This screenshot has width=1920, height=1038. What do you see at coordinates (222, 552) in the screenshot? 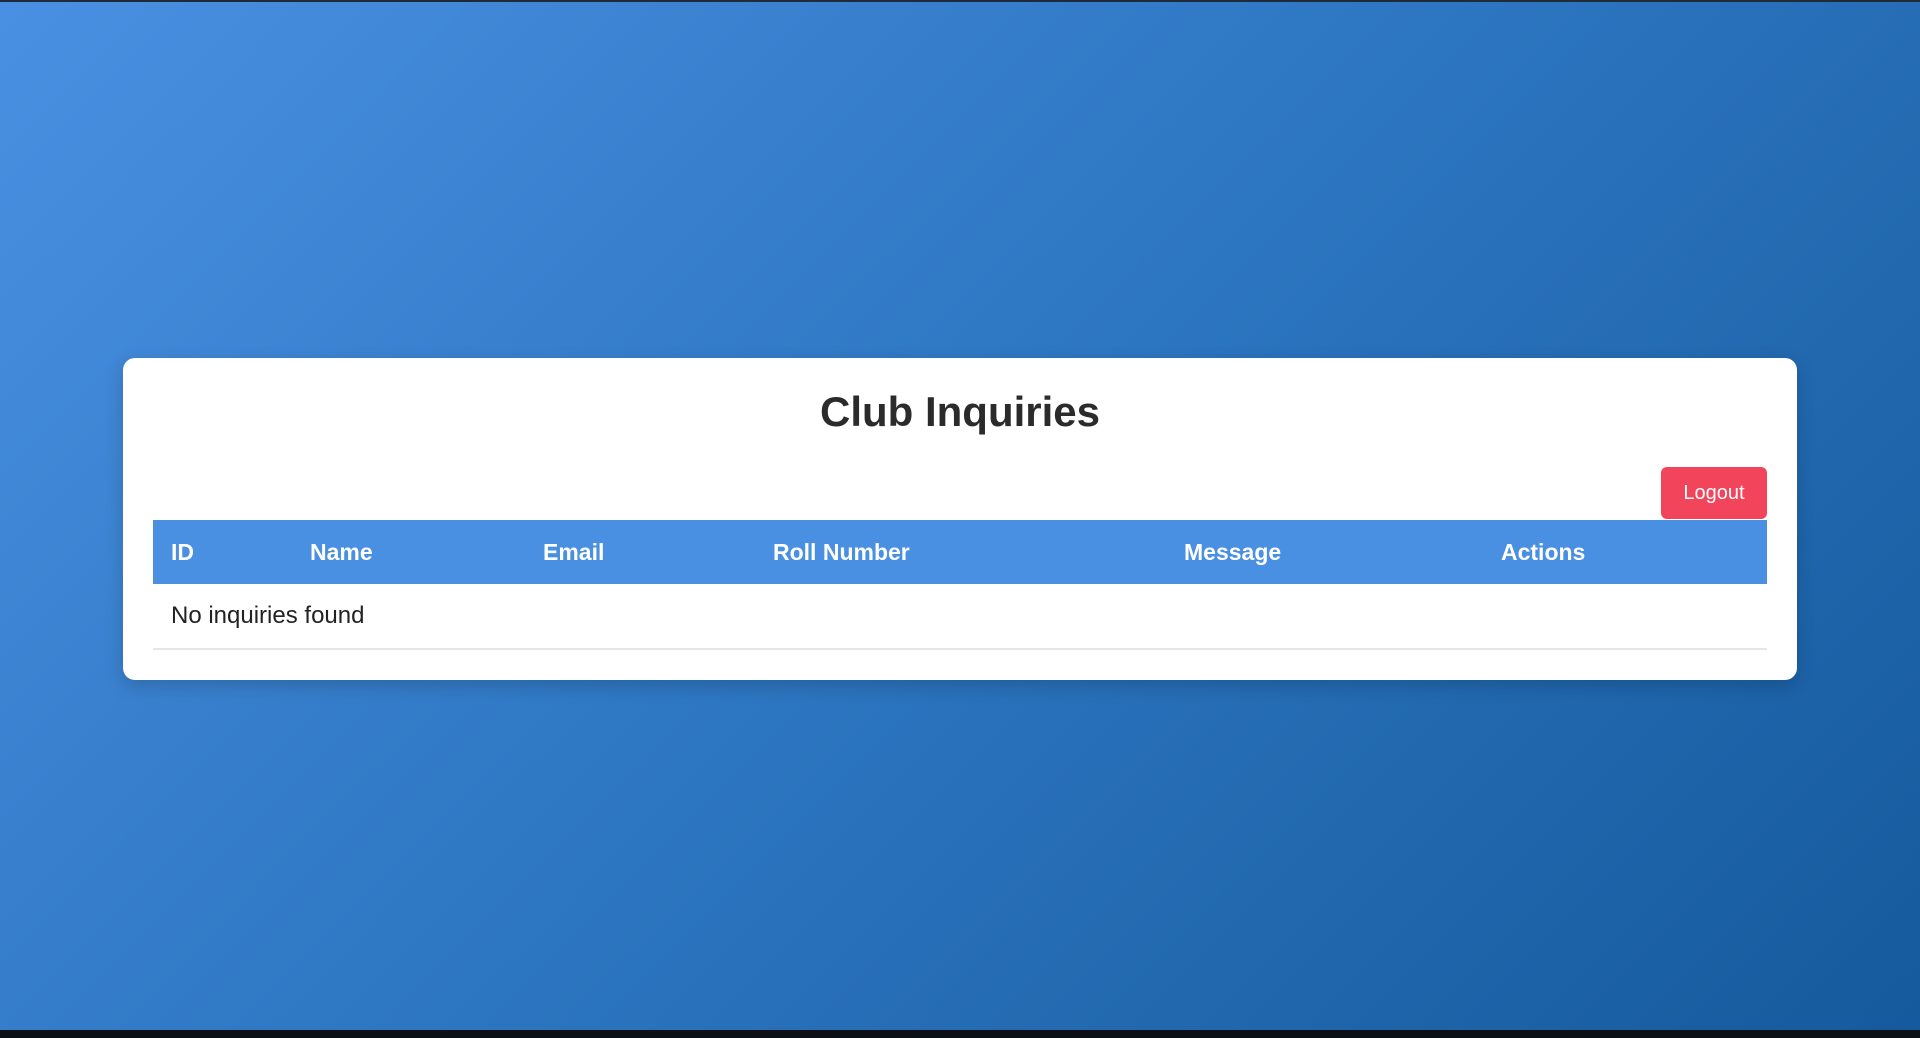
I see `column-header-id: ID` at bounding box center [222, 552].